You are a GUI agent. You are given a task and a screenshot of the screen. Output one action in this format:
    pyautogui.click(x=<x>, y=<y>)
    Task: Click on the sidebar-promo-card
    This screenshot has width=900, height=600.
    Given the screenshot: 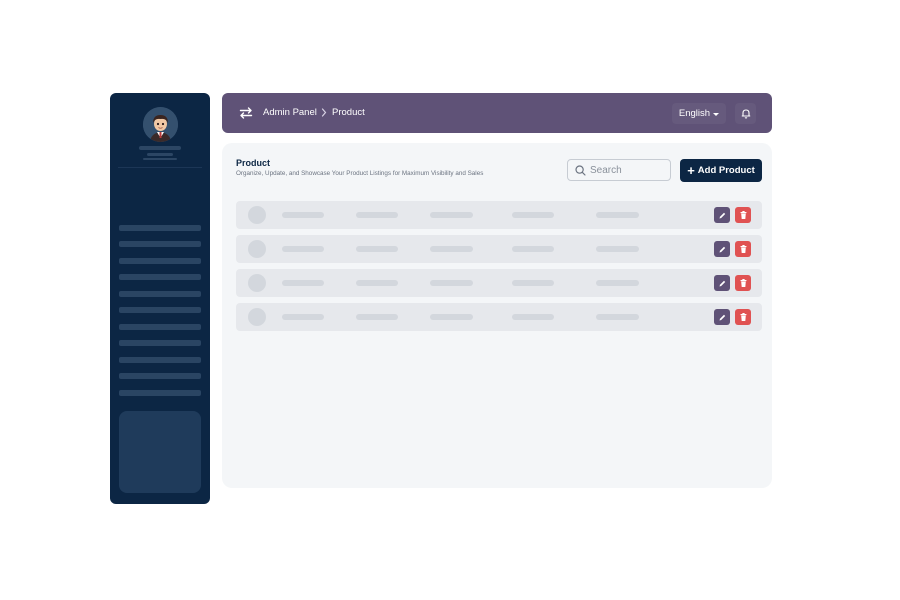 What is the action you would take?
    pyautogui.click(x=160, y=452)
    